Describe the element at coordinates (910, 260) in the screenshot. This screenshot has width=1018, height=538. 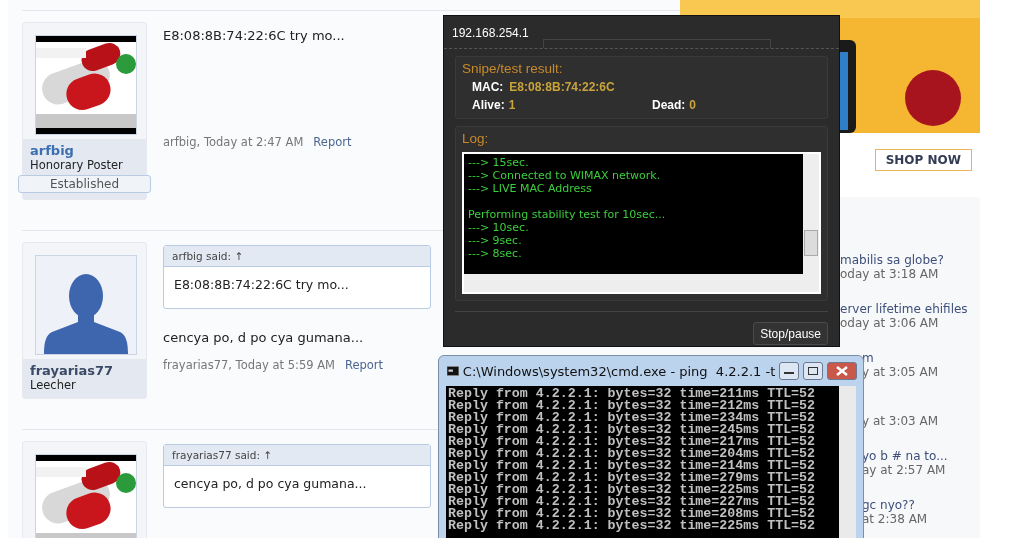
I see `thread-title: mabilis sa globe?` at that location.